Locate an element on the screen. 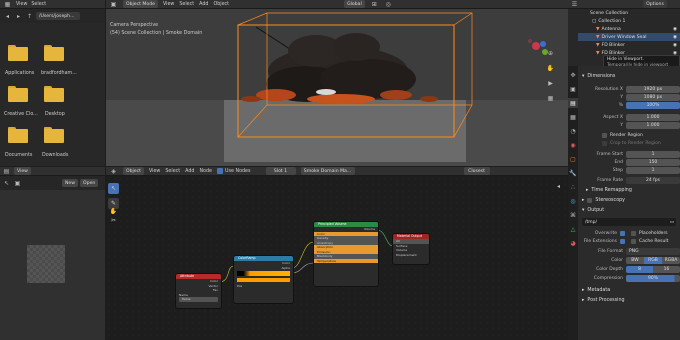 The width and height of the screenshot is (680, 340). post-processing-section-header: ▸ Post Processing is located at coordinates (629, 300).